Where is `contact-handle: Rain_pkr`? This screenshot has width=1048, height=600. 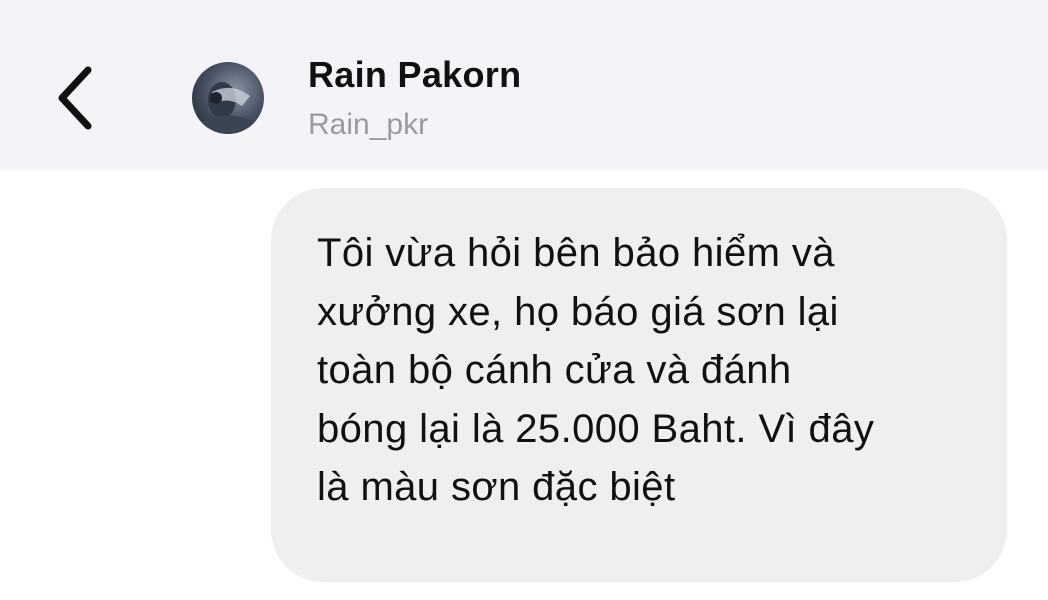
contact-handle: Rain_pkr is located at coordinates (368, 124).